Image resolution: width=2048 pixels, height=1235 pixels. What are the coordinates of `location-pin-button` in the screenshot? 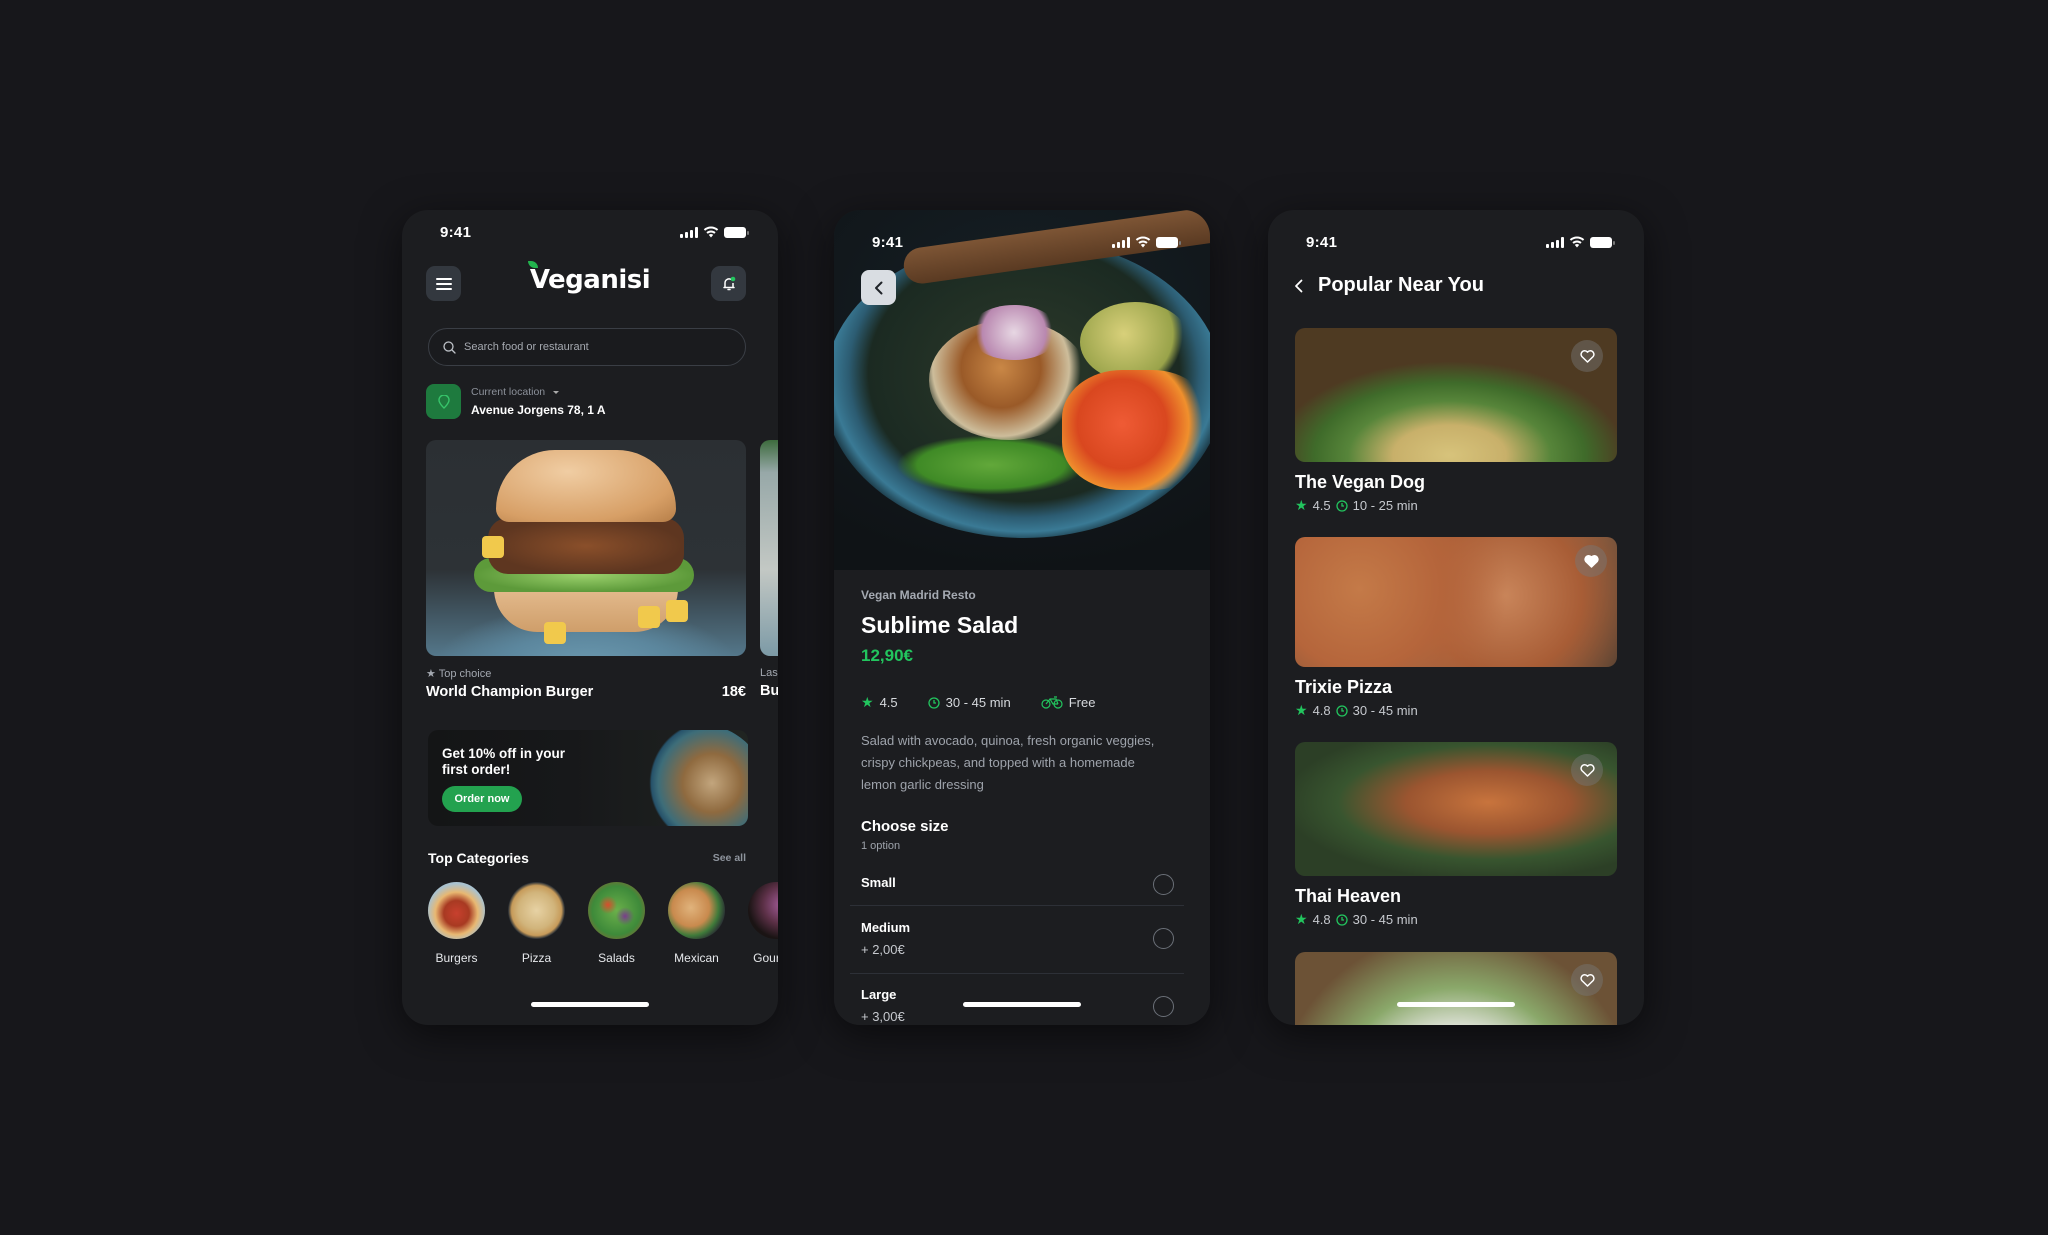 It's located at (443, 401).